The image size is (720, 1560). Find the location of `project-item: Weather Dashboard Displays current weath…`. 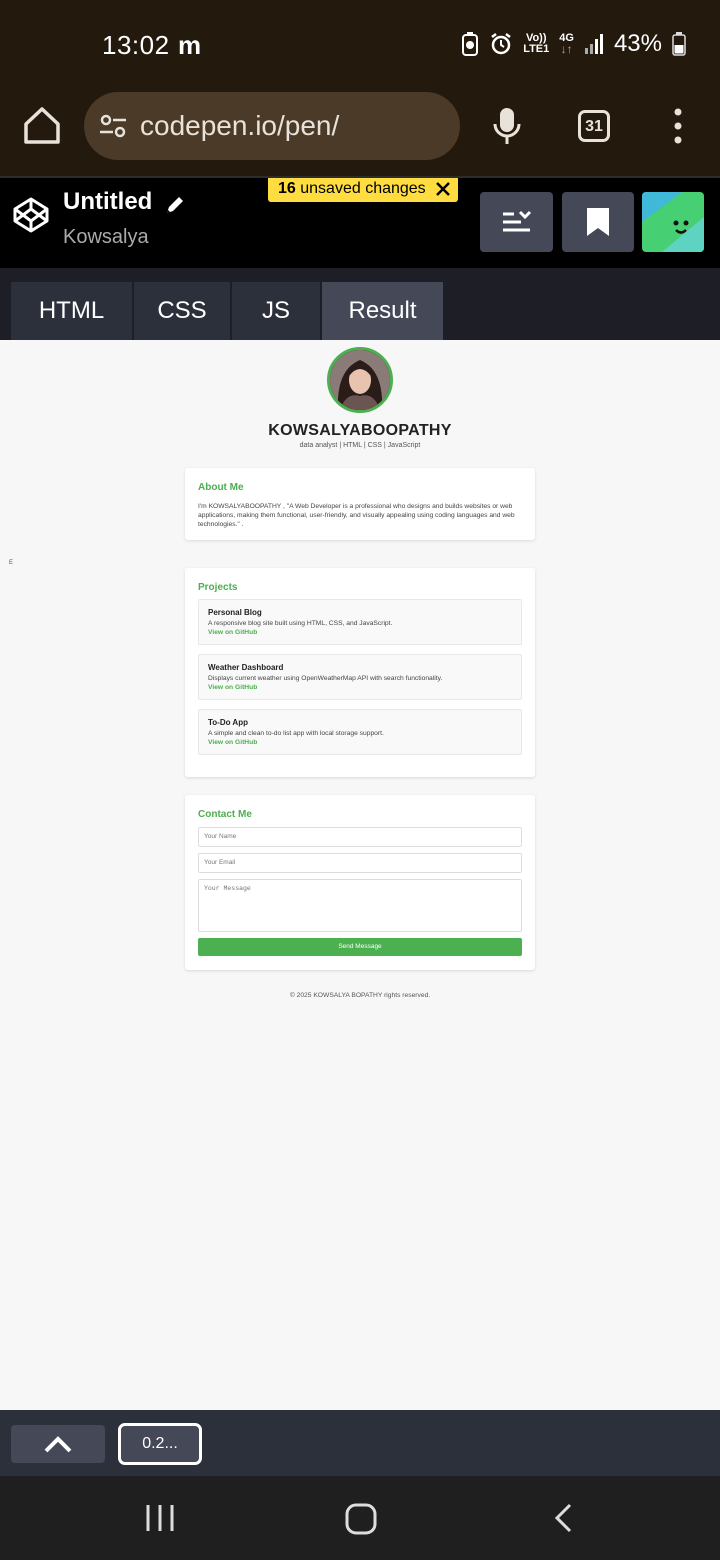

project-item: Weather Dashboard Displays current weath… is located at coordinates (360, 677).